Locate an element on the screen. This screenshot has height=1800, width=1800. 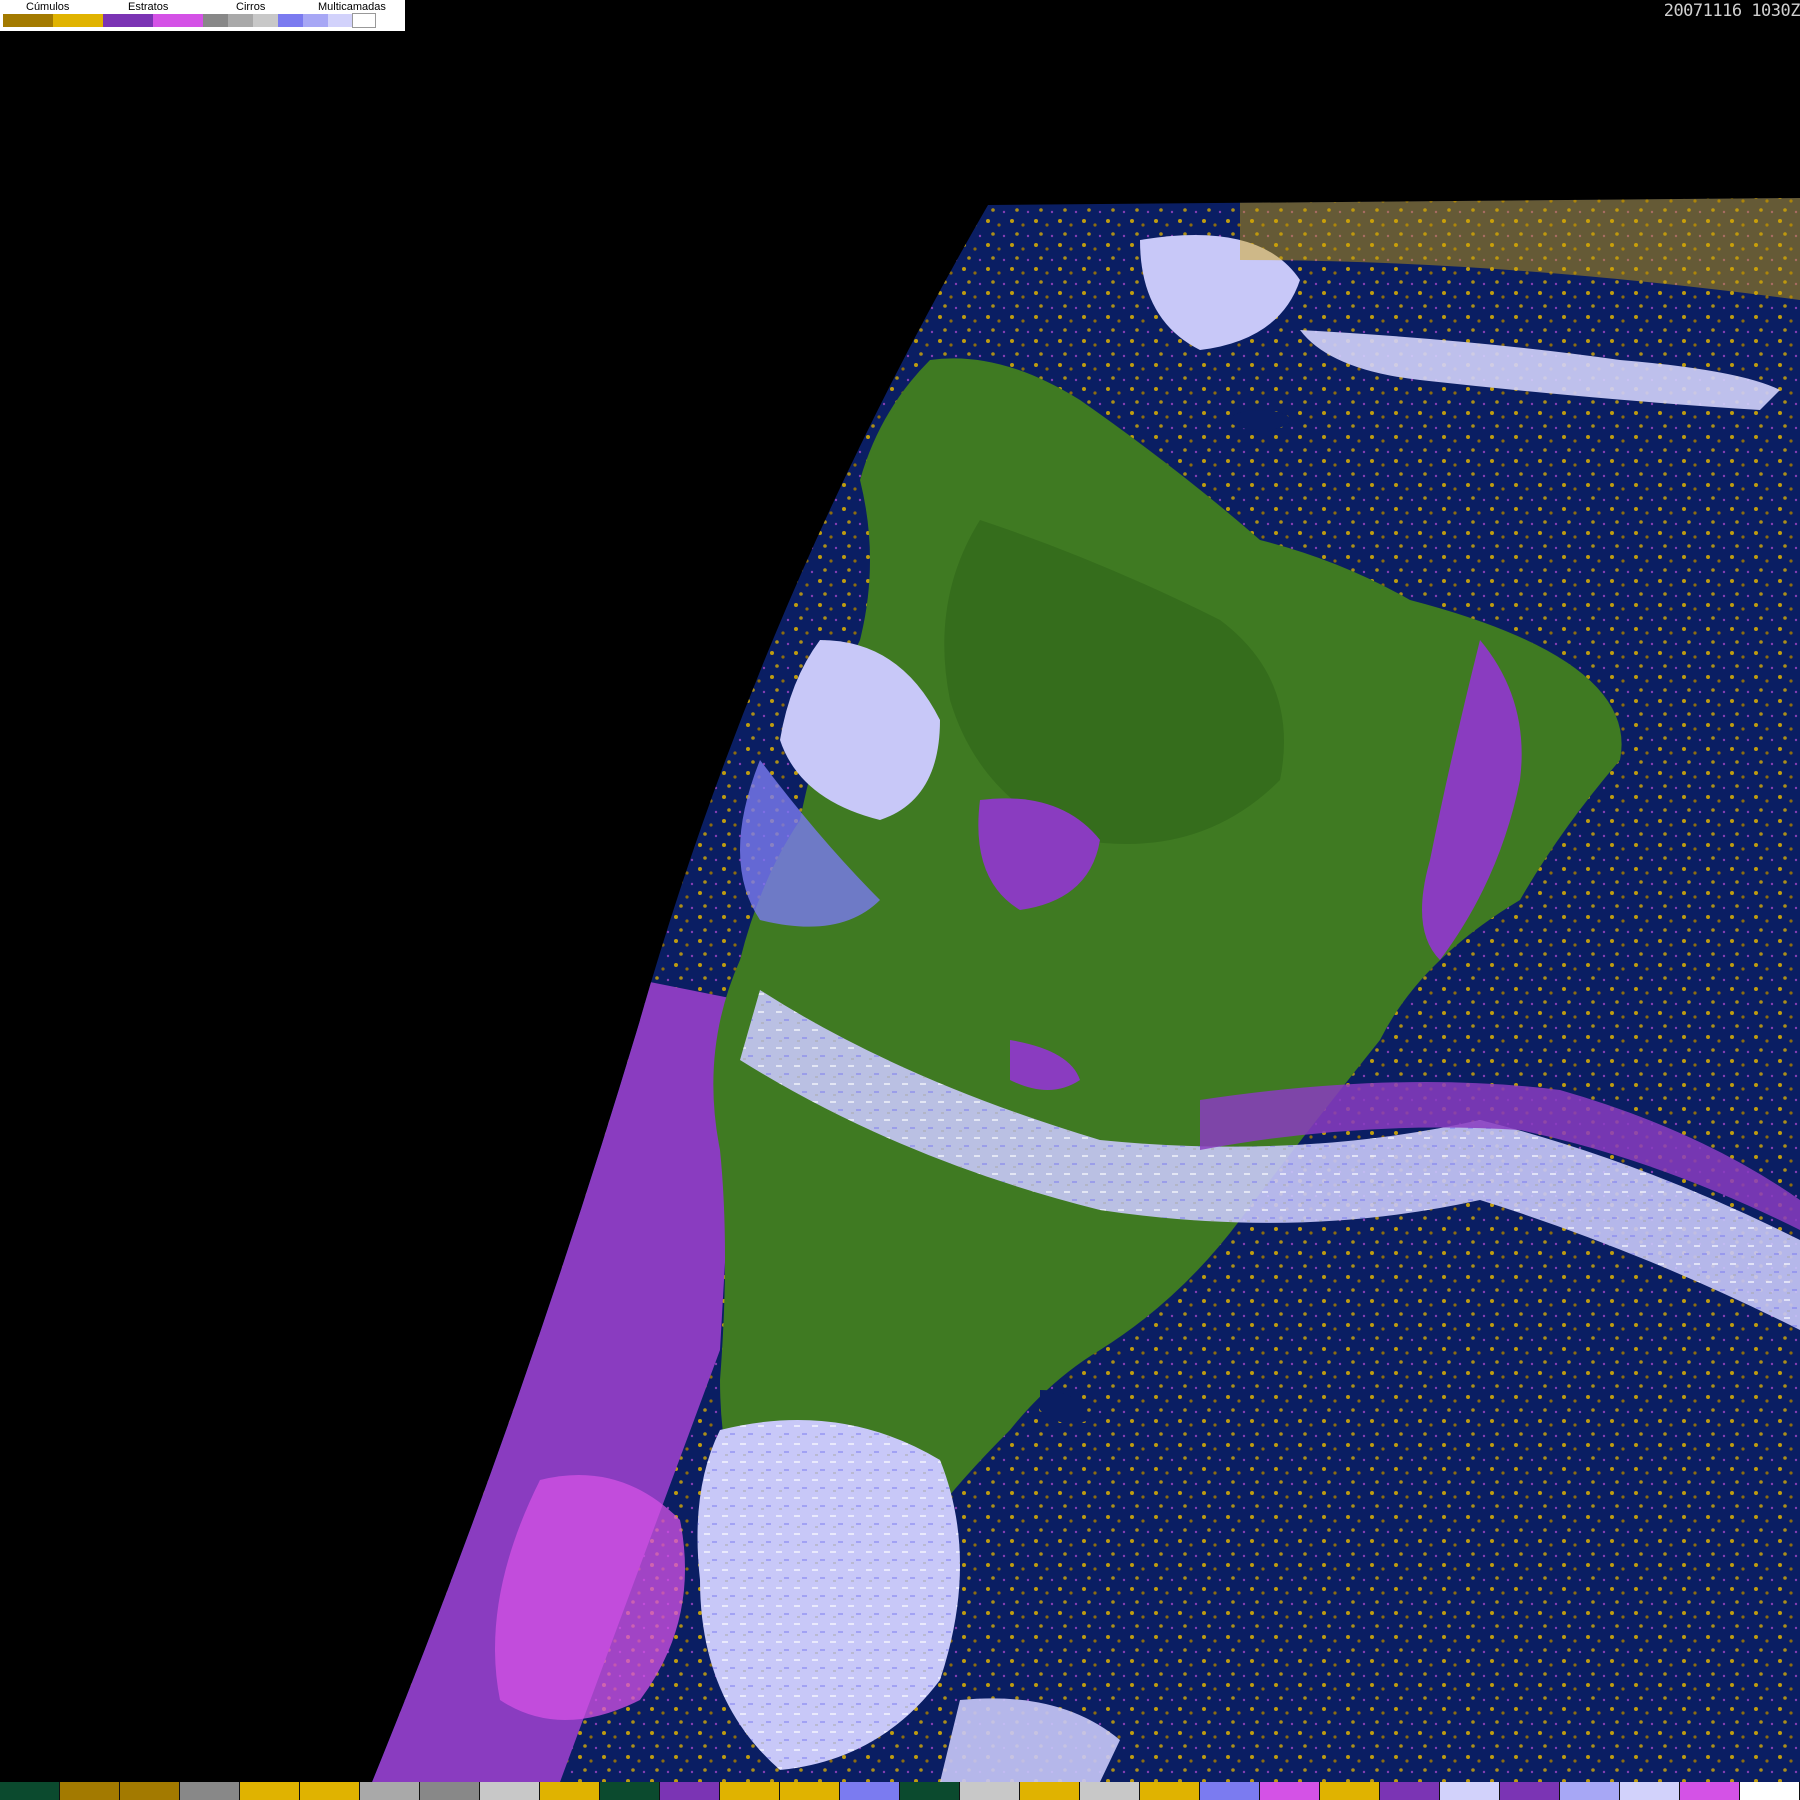
legend-label: Estratos is located at coordinates (148, 7).